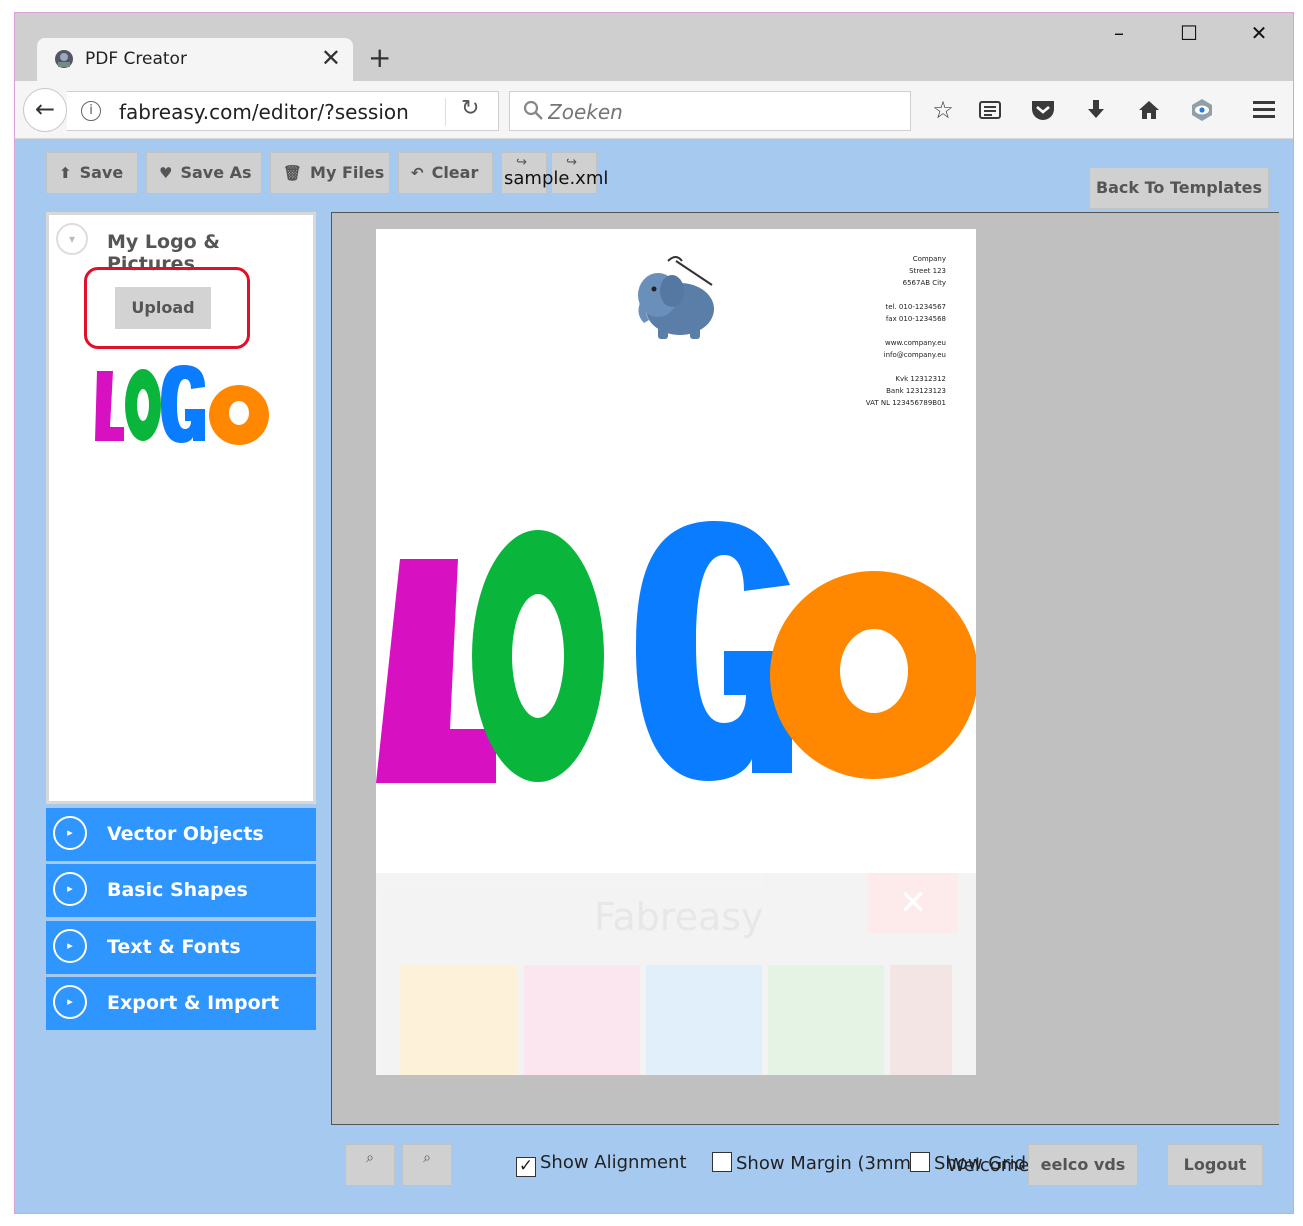 This screenshot has width=1303, height=1226. Describe the element at coordinates (216, 172) in the screenshot. I see `save-as-label: Save As` at that location.